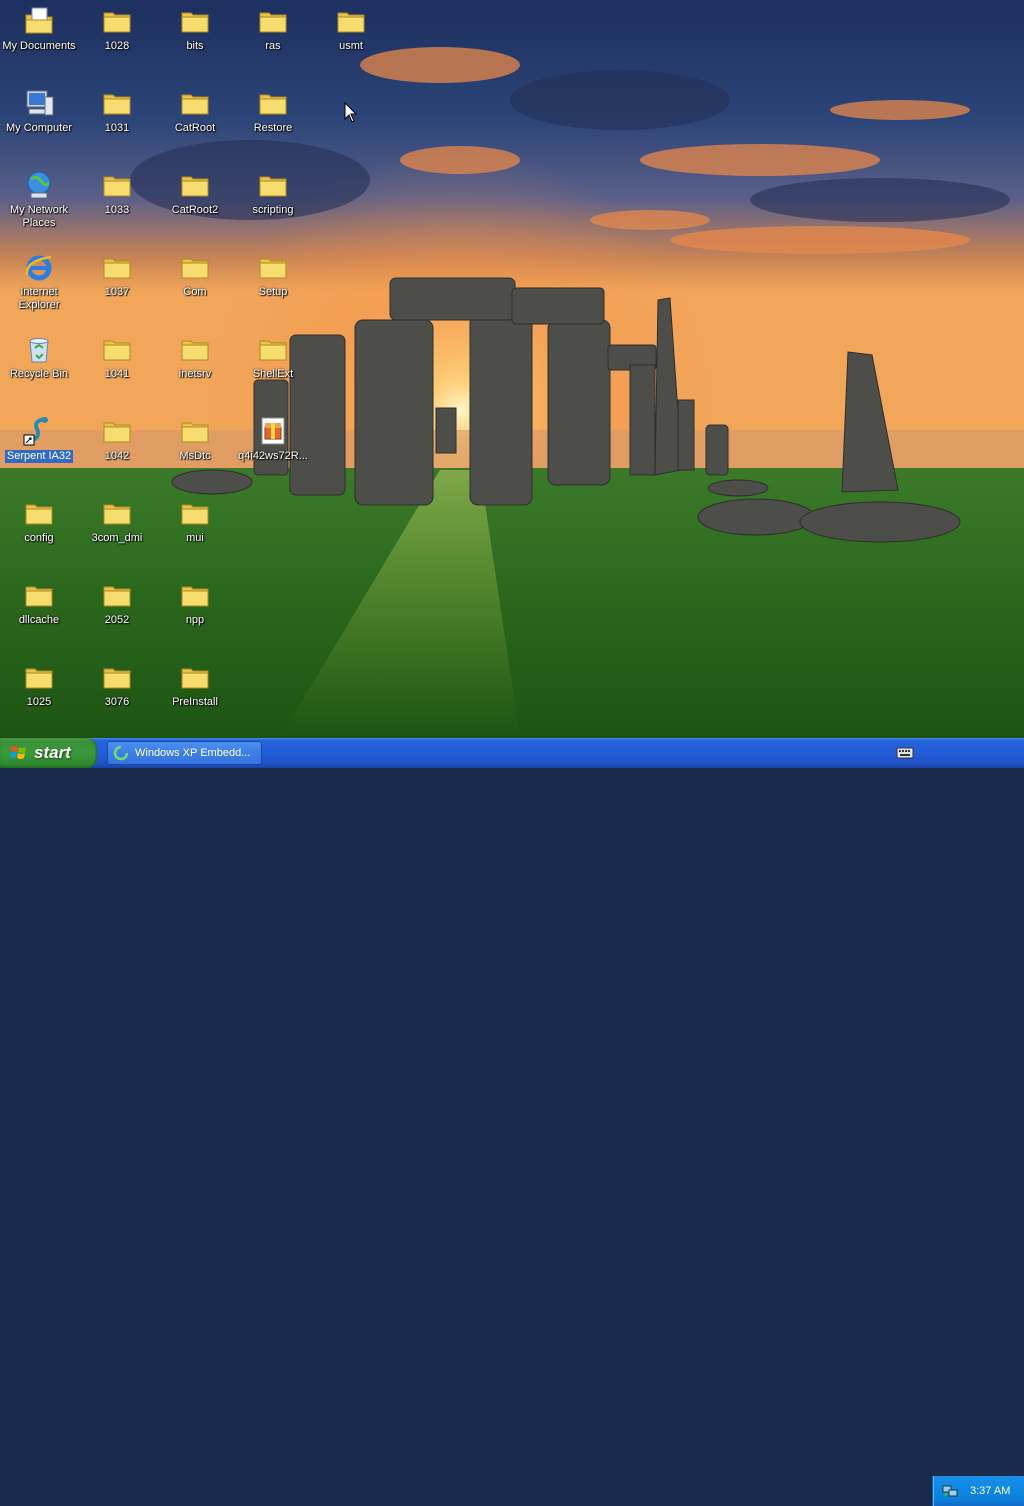 The image size is (1024, 1506). What do you see at coordinates (117, 702) in the screenshot?
I see `desktop-icon-label: 3076` at bounding box center [117, 702].